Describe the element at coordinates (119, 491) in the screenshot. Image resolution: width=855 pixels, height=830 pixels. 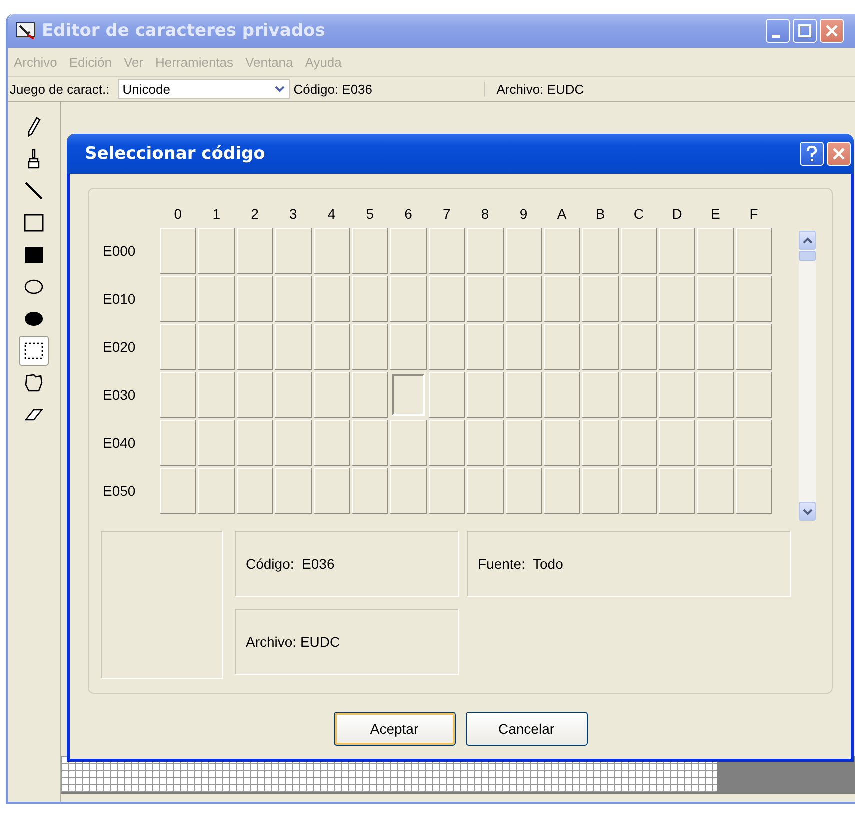
I see `row-header: E050` at that location.